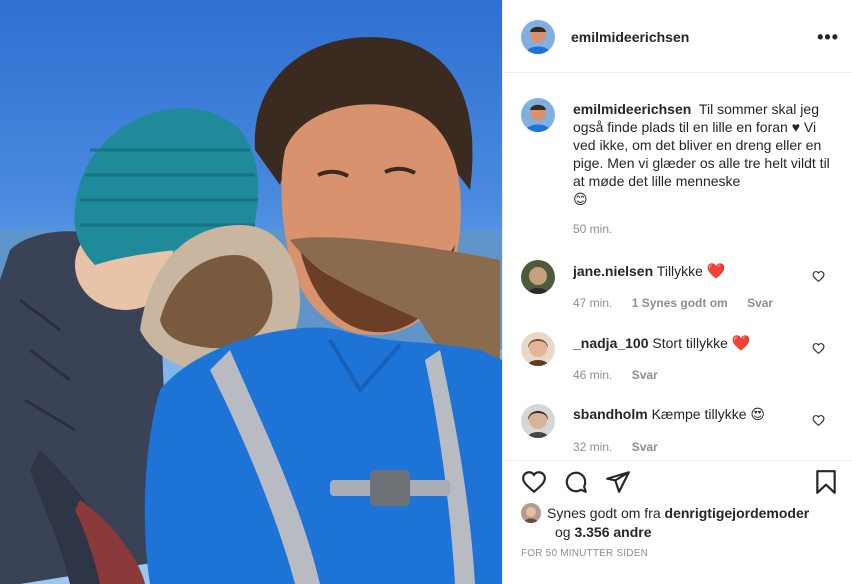 The width and height of the screenshot is (852, 584). Describe the element at coordinates (592, 229) in the screenshot. I see `caption-time: 50 min.` at that location.